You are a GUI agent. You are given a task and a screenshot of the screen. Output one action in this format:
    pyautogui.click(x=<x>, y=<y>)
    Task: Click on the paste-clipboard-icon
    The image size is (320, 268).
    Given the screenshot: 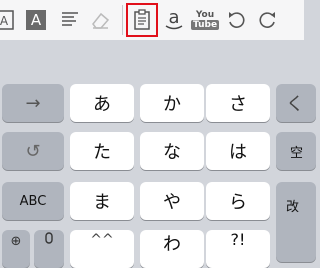 What is the action you would take?
    pyautogui.click(x=142, y=20)
    